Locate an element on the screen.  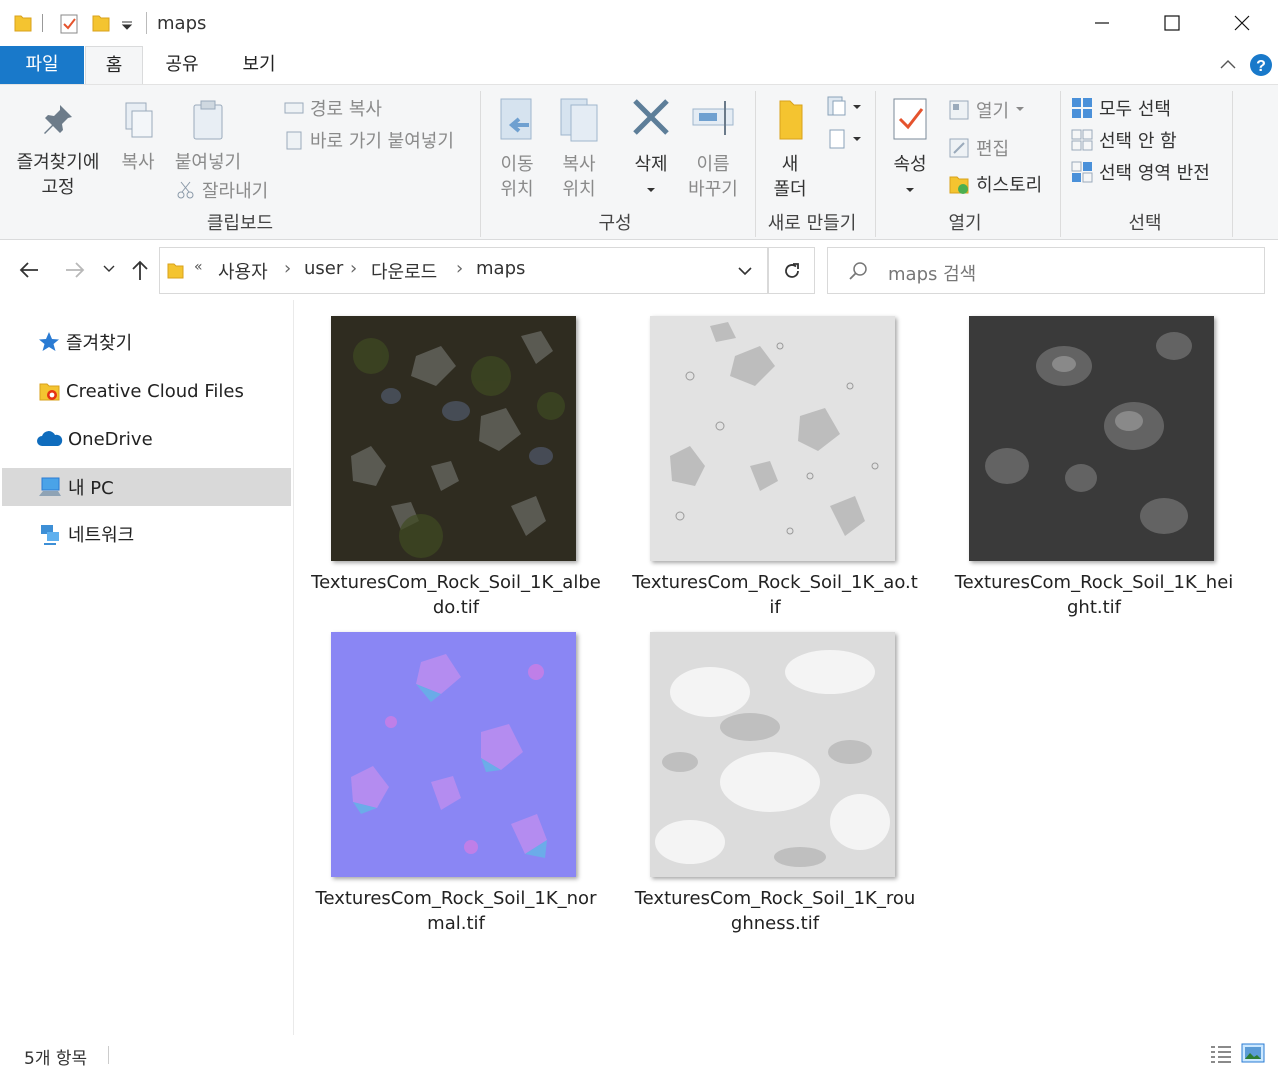
select-all-icon is located at coordinates (1082, 108).